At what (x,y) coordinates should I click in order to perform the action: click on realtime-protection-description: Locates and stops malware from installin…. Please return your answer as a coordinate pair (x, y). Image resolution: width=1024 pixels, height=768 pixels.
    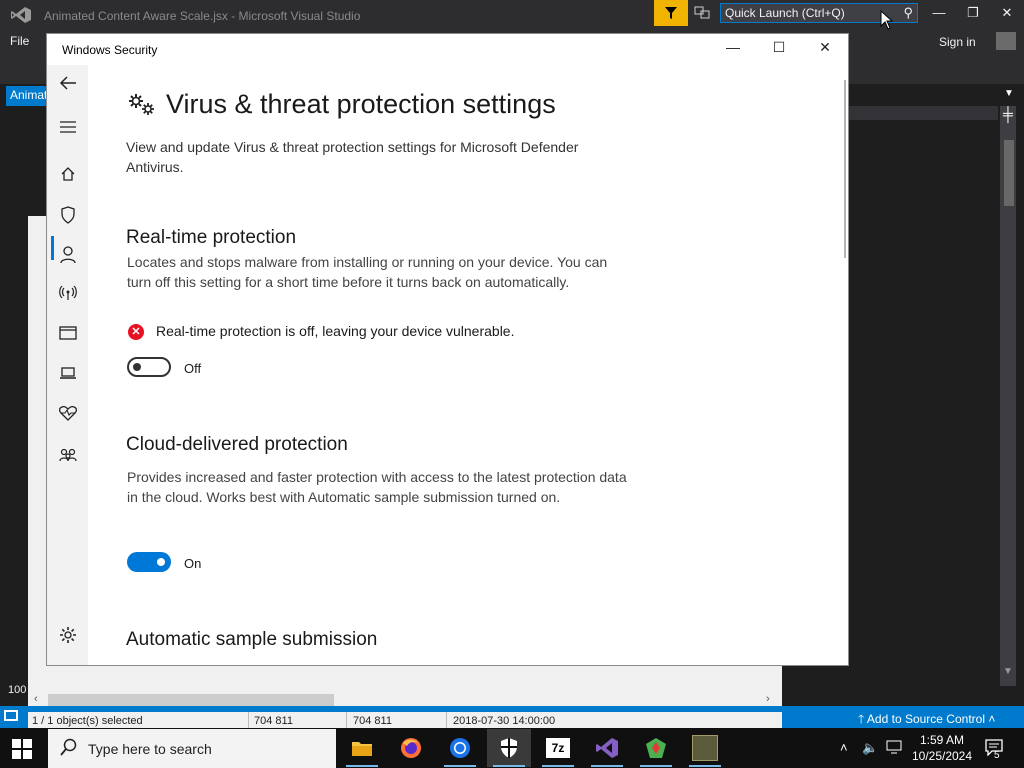
    Looking at the image, I should click on (367, 272).